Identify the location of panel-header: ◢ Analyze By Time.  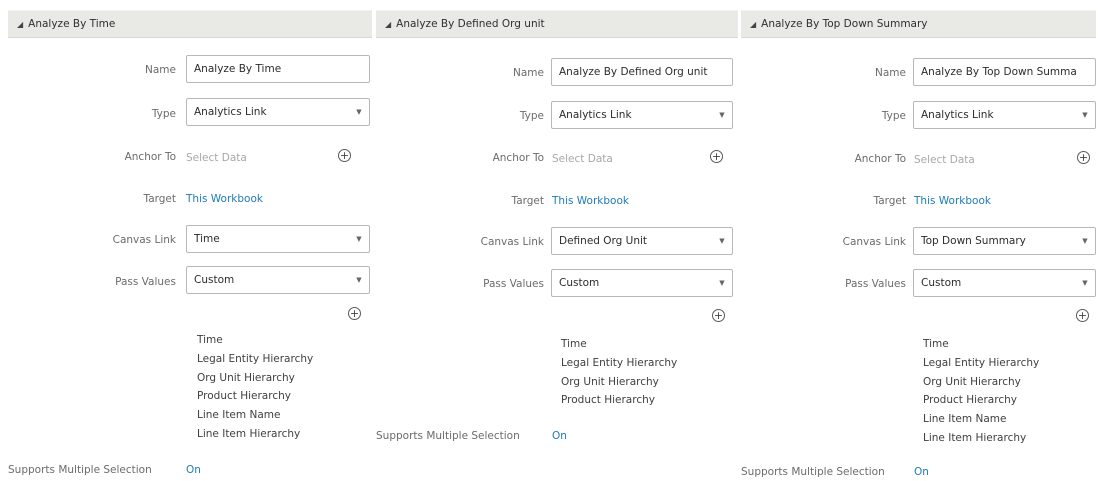
(190, 24).